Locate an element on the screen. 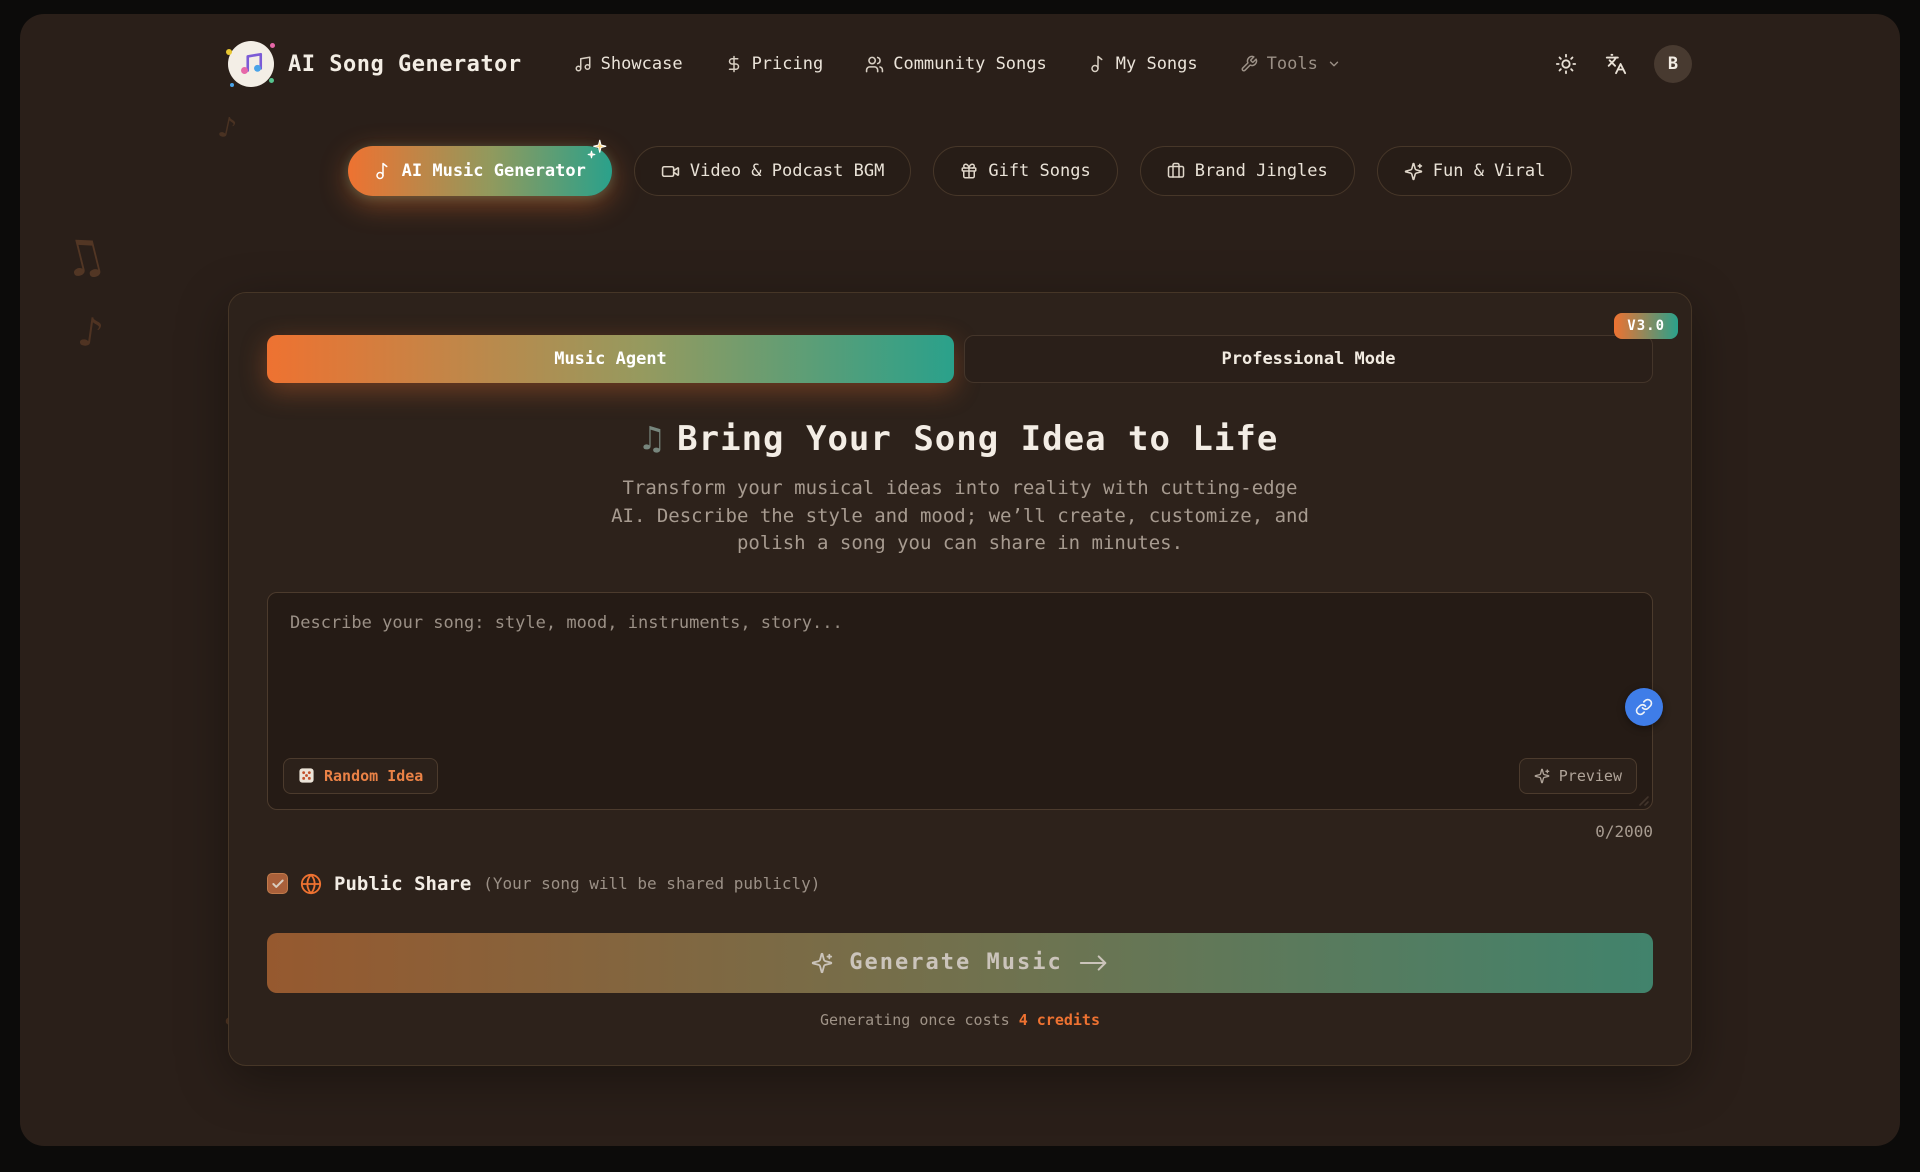 Image resolution: width=1920 pixels, height=1172 pixels. translate-icon is located at coordinates (1616, 64).